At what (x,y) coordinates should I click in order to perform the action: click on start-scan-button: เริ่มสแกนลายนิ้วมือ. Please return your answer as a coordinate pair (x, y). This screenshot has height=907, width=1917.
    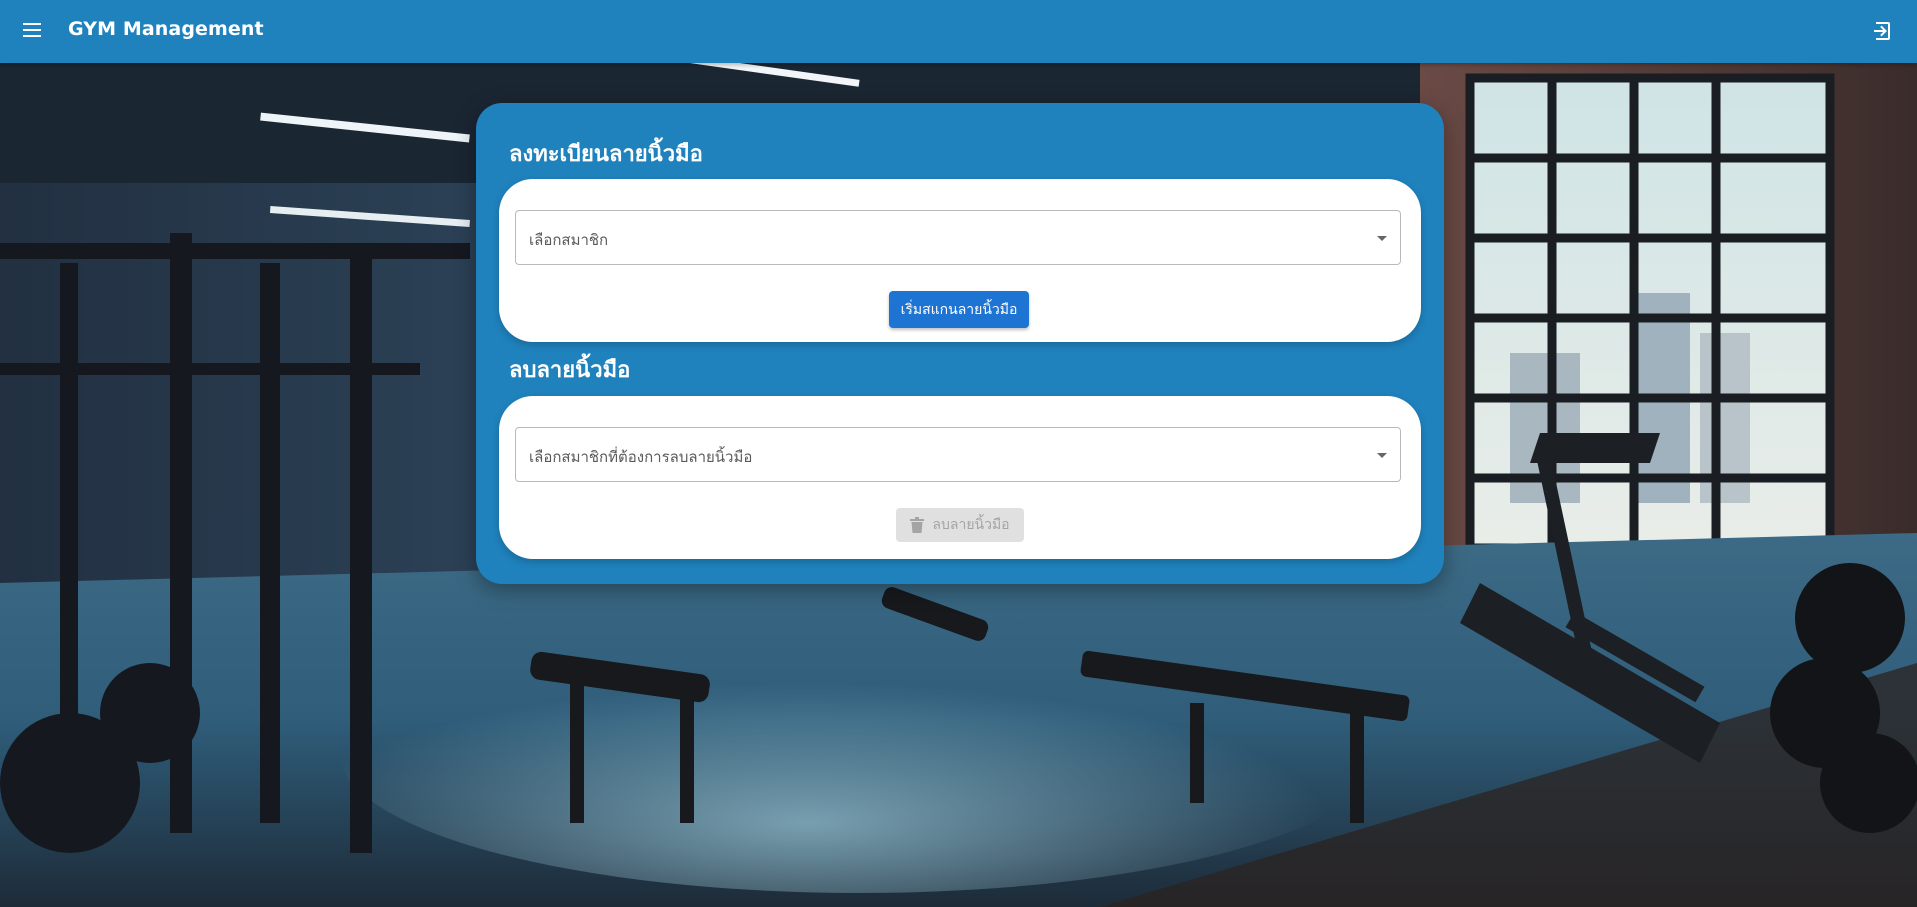
    Looking at the image, I should click on (959, 309).